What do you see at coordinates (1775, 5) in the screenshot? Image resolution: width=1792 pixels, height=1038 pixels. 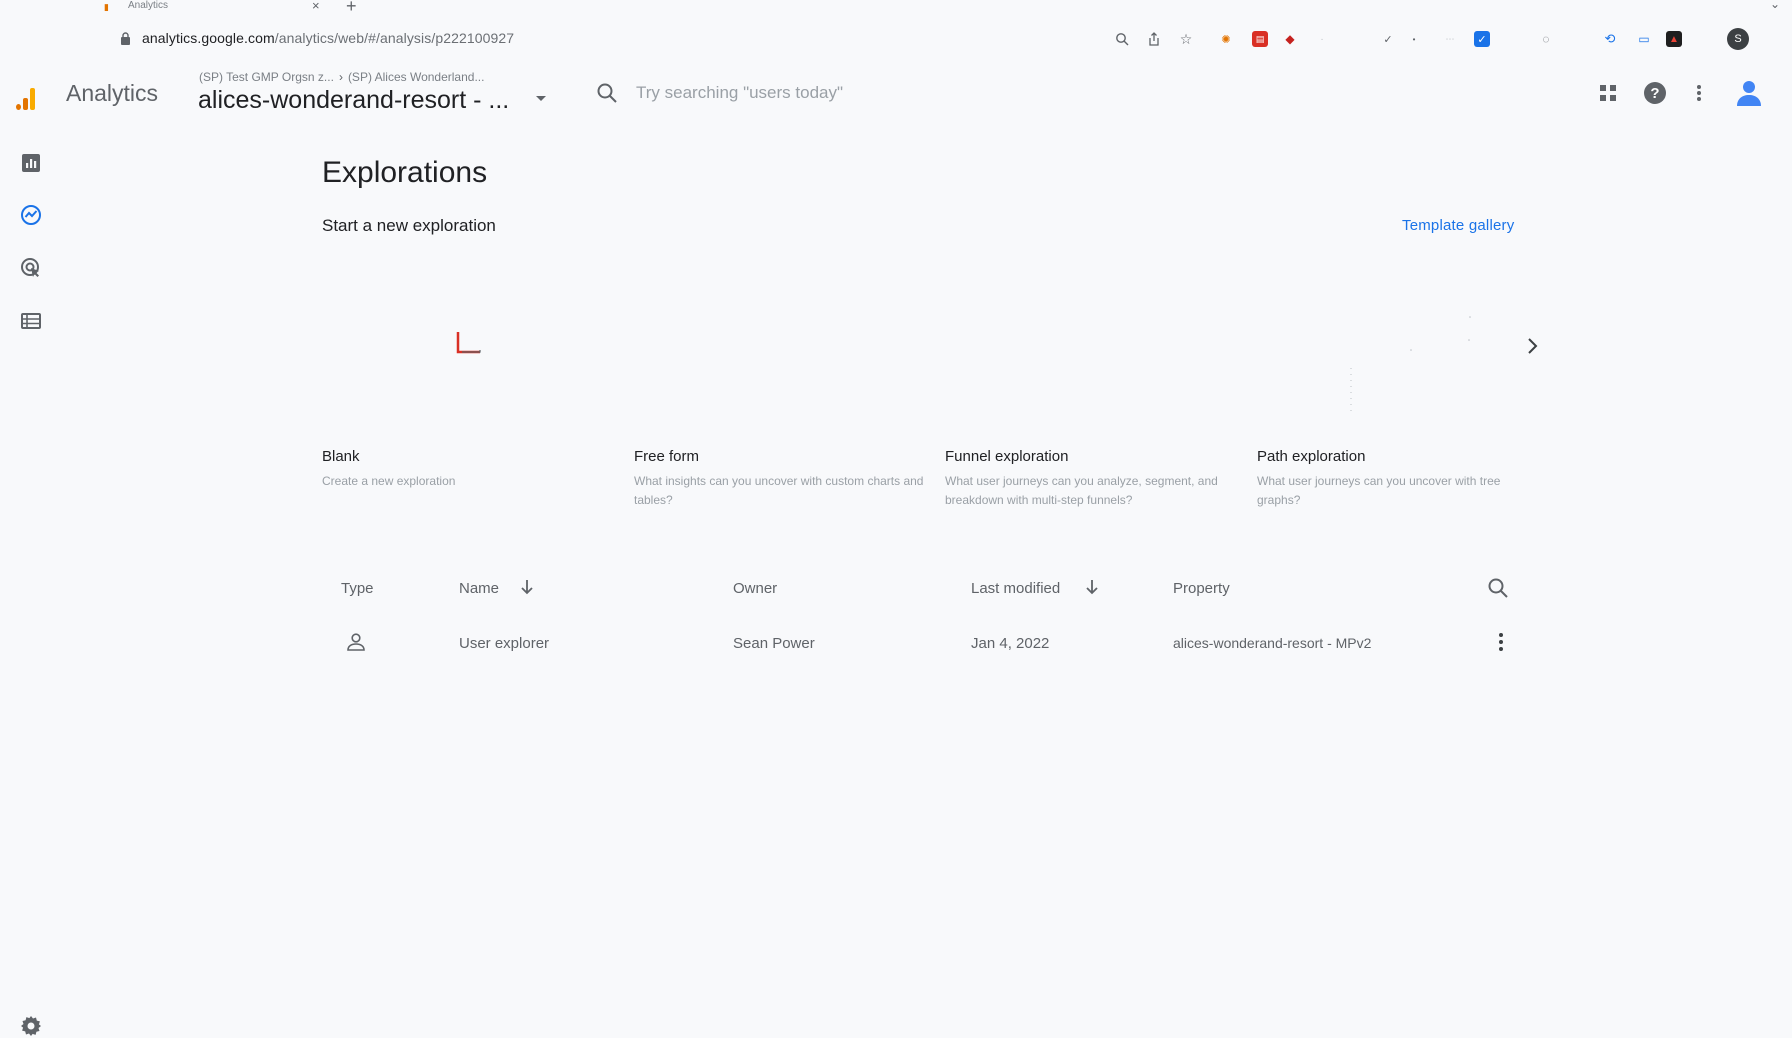 I see `tab-search-chevron-icon: ⌄` at bounding box center [1775, 5].